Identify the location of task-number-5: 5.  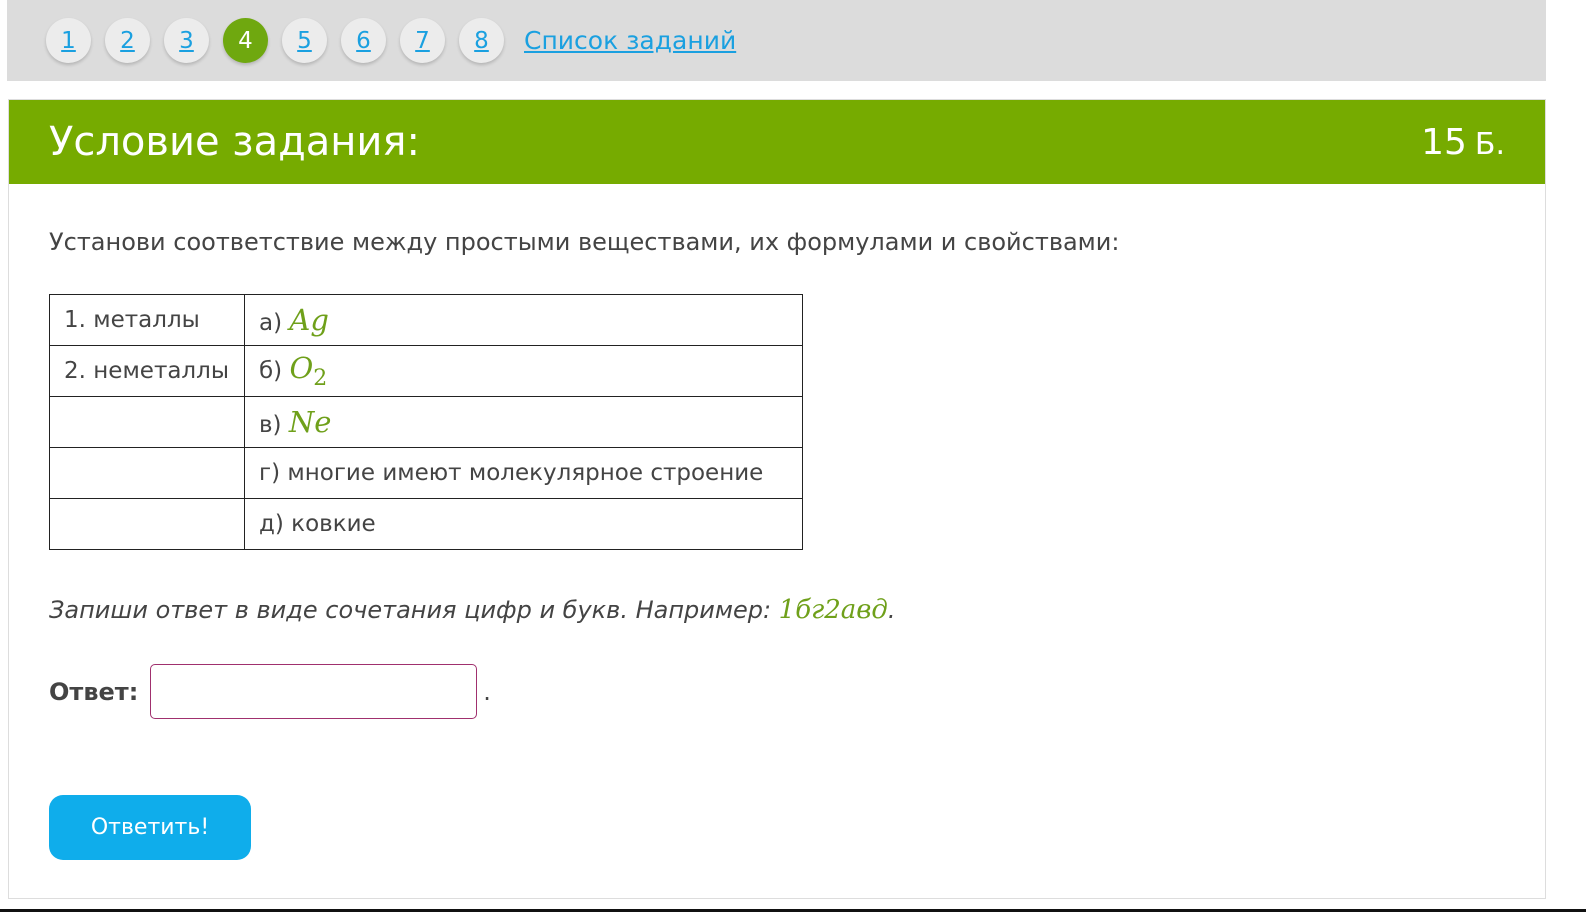
(304, 40).